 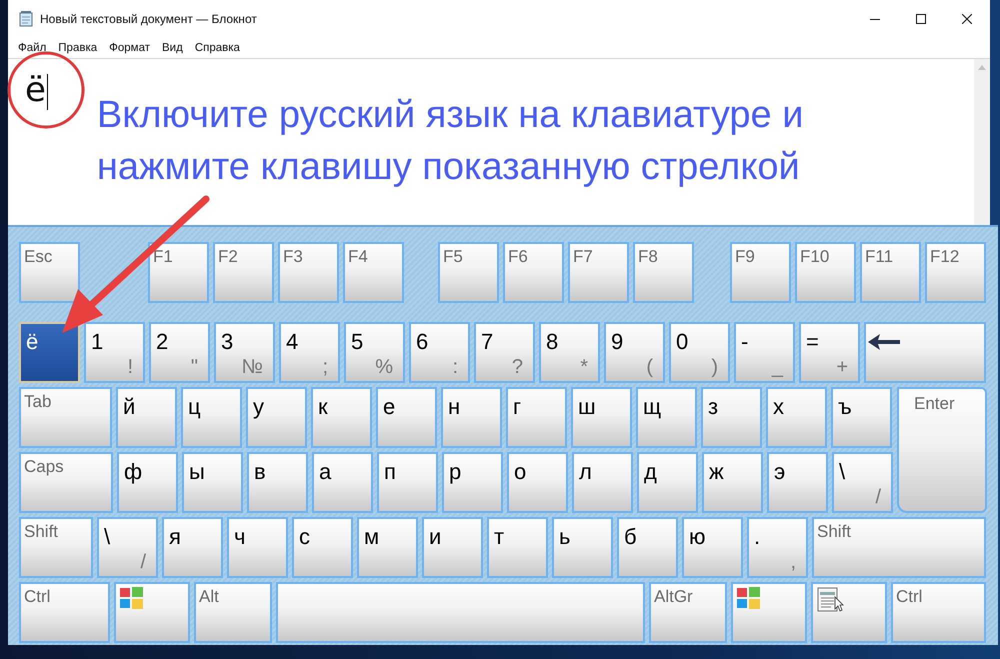 What do you see at coordinates (569, 352) in the screenshot?
I see `keyboard-key: 8 *` at bounding box center [569, 352].